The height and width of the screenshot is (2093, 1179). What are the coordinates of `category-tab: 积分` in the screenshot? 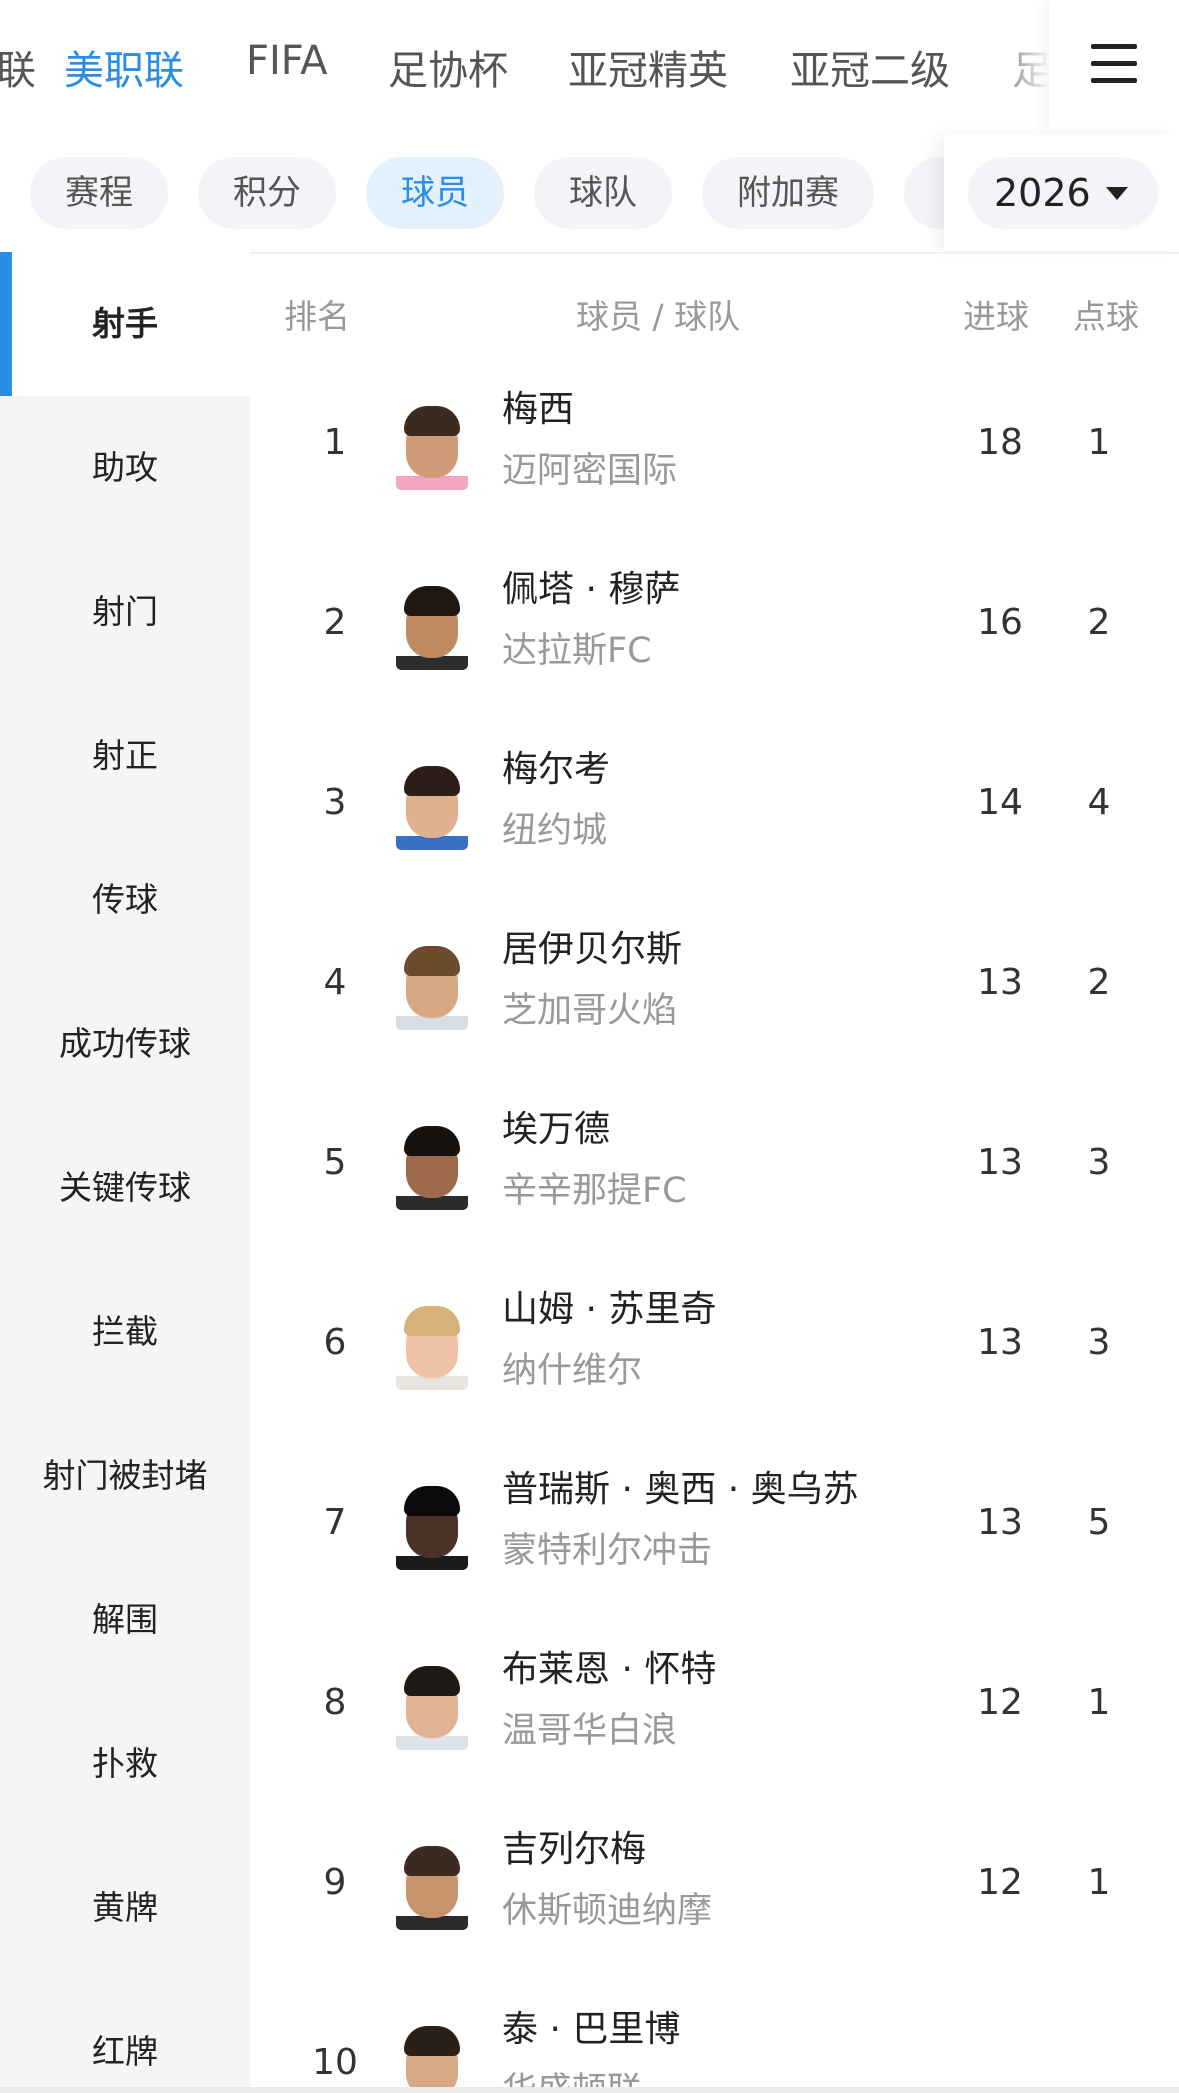 It's located at (267, 193).